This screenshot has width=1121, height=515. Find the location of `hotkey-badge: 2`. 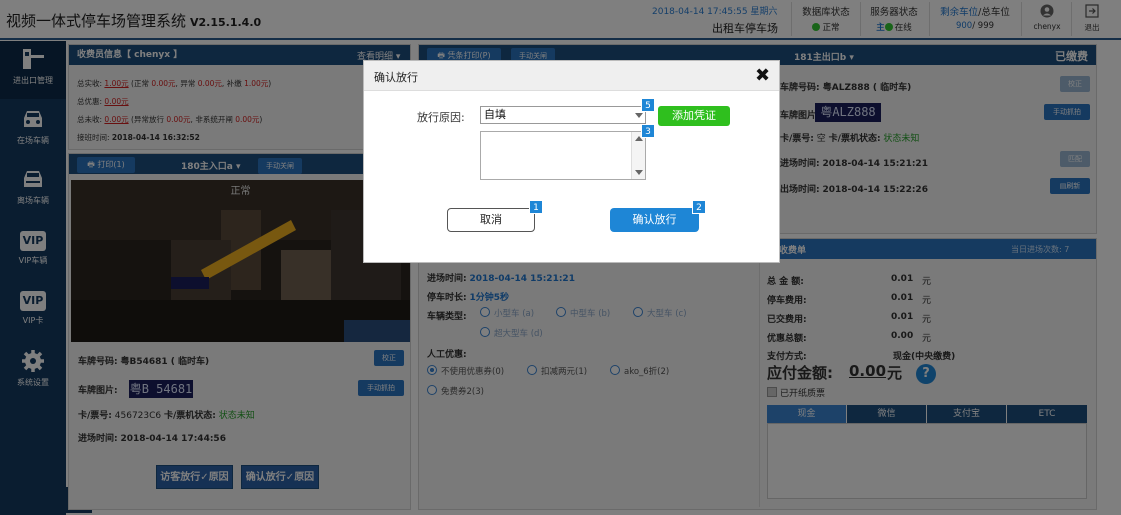

hotkey-badge: 2 is located at coordinates (699, 207).